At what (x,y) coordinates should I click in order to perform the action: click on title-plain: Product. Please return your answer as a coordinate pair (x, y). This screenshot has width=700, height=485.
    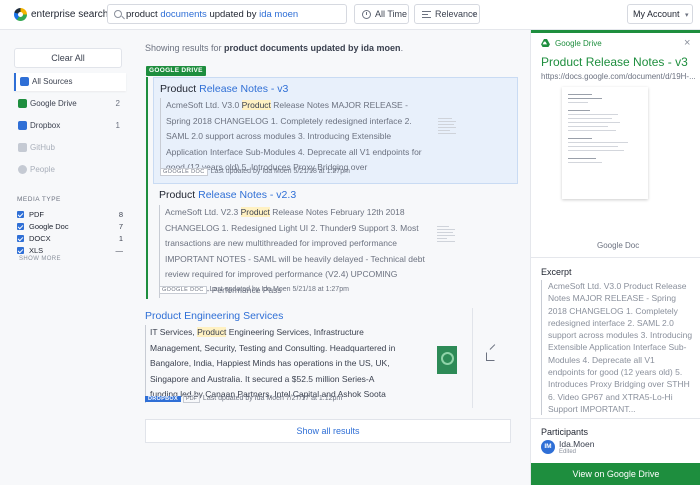
    Looking at the image, I should click on (180, 89).